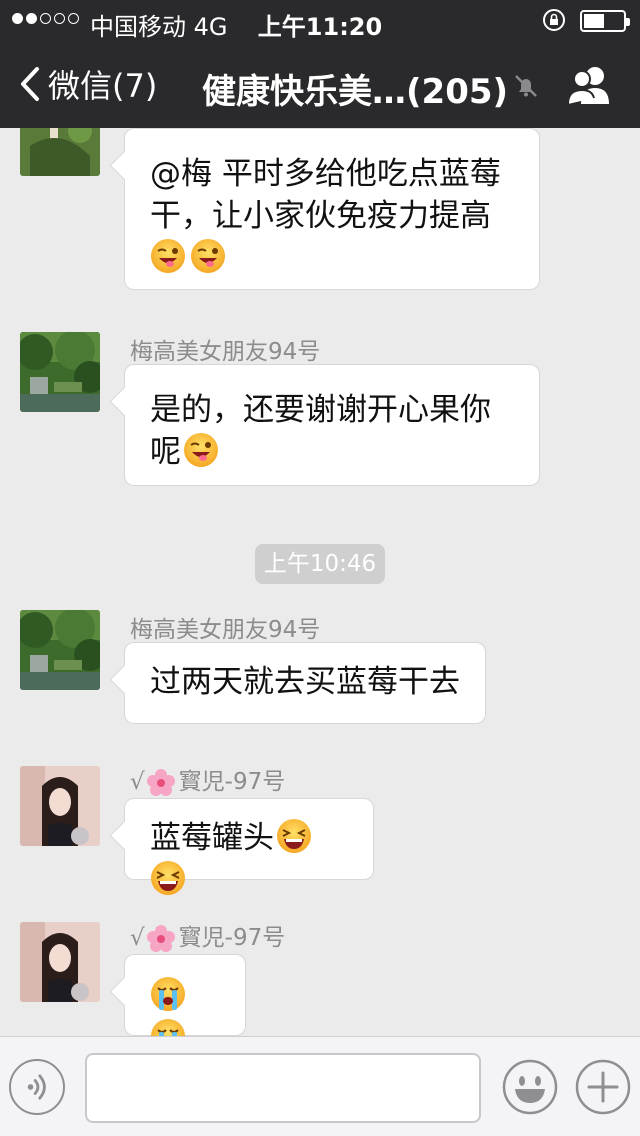 The height and width of the screenshot is (1136, 640). What do you see at coordinates (526, 86) in the screenshot?
I see `mute-bell-icon` at bounding box center [526, 86].